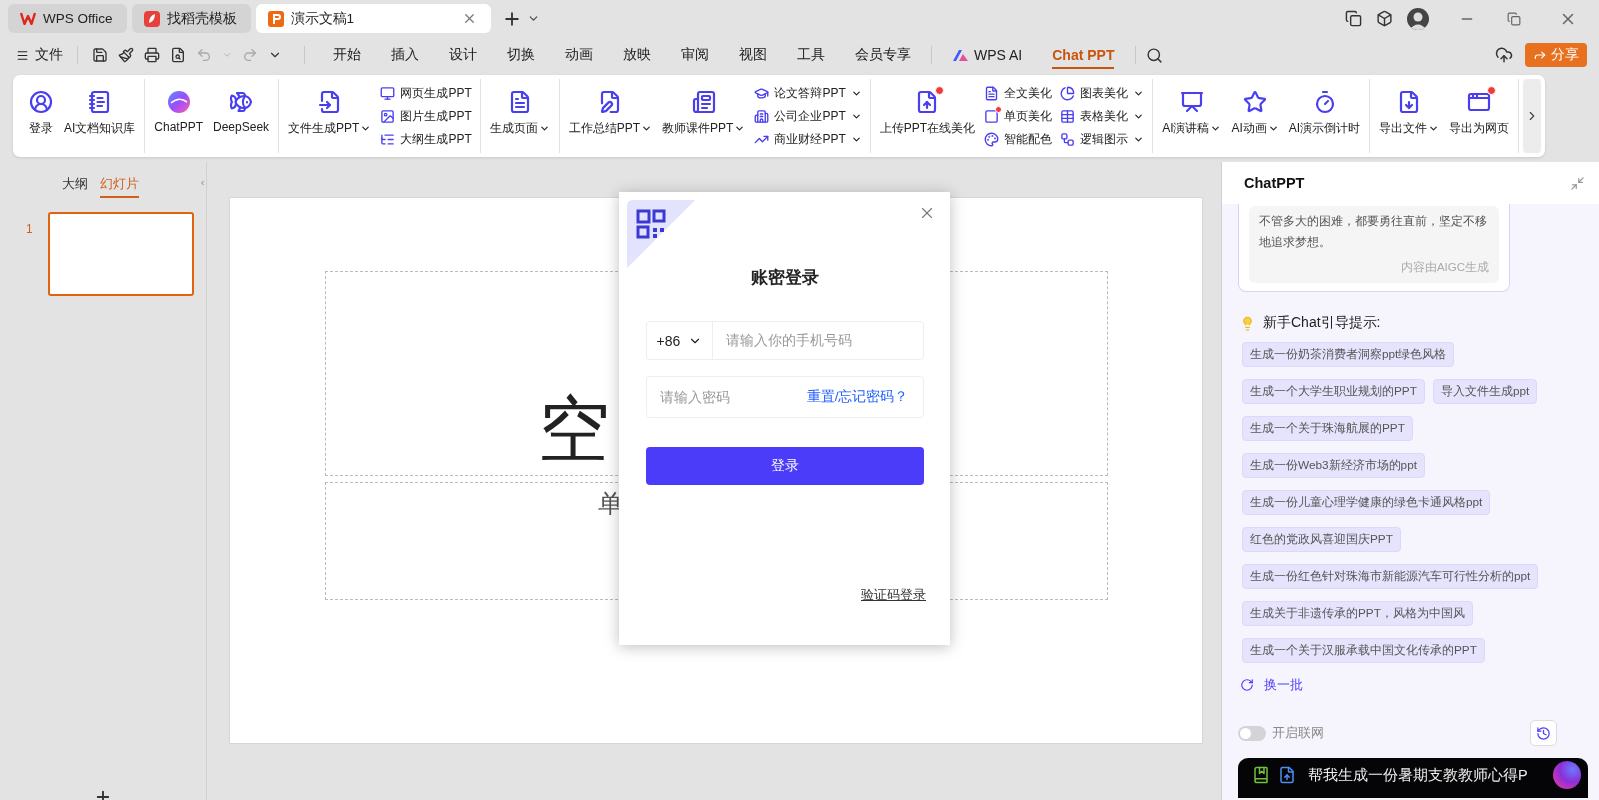 Image resolution: width=1599 pixels, height=800 pixels. Describe the element at coordinates (152, 55) in the screenshot. I see `print-icon` at that location.